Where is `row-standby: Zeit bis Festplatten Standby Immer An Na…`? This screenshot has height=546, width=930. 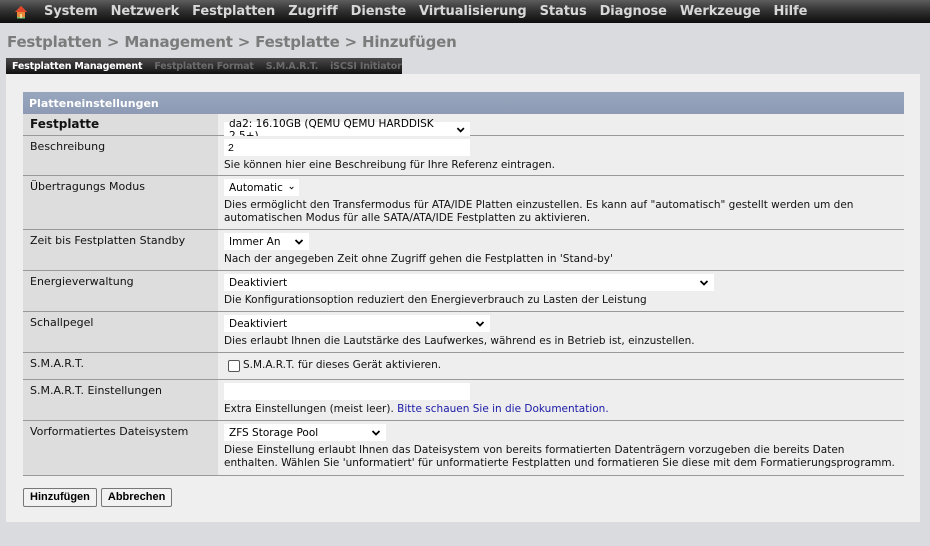
row-standby: Zeit bis Festplatten Standby Immer An Na… is located at coordinates (463, 250).